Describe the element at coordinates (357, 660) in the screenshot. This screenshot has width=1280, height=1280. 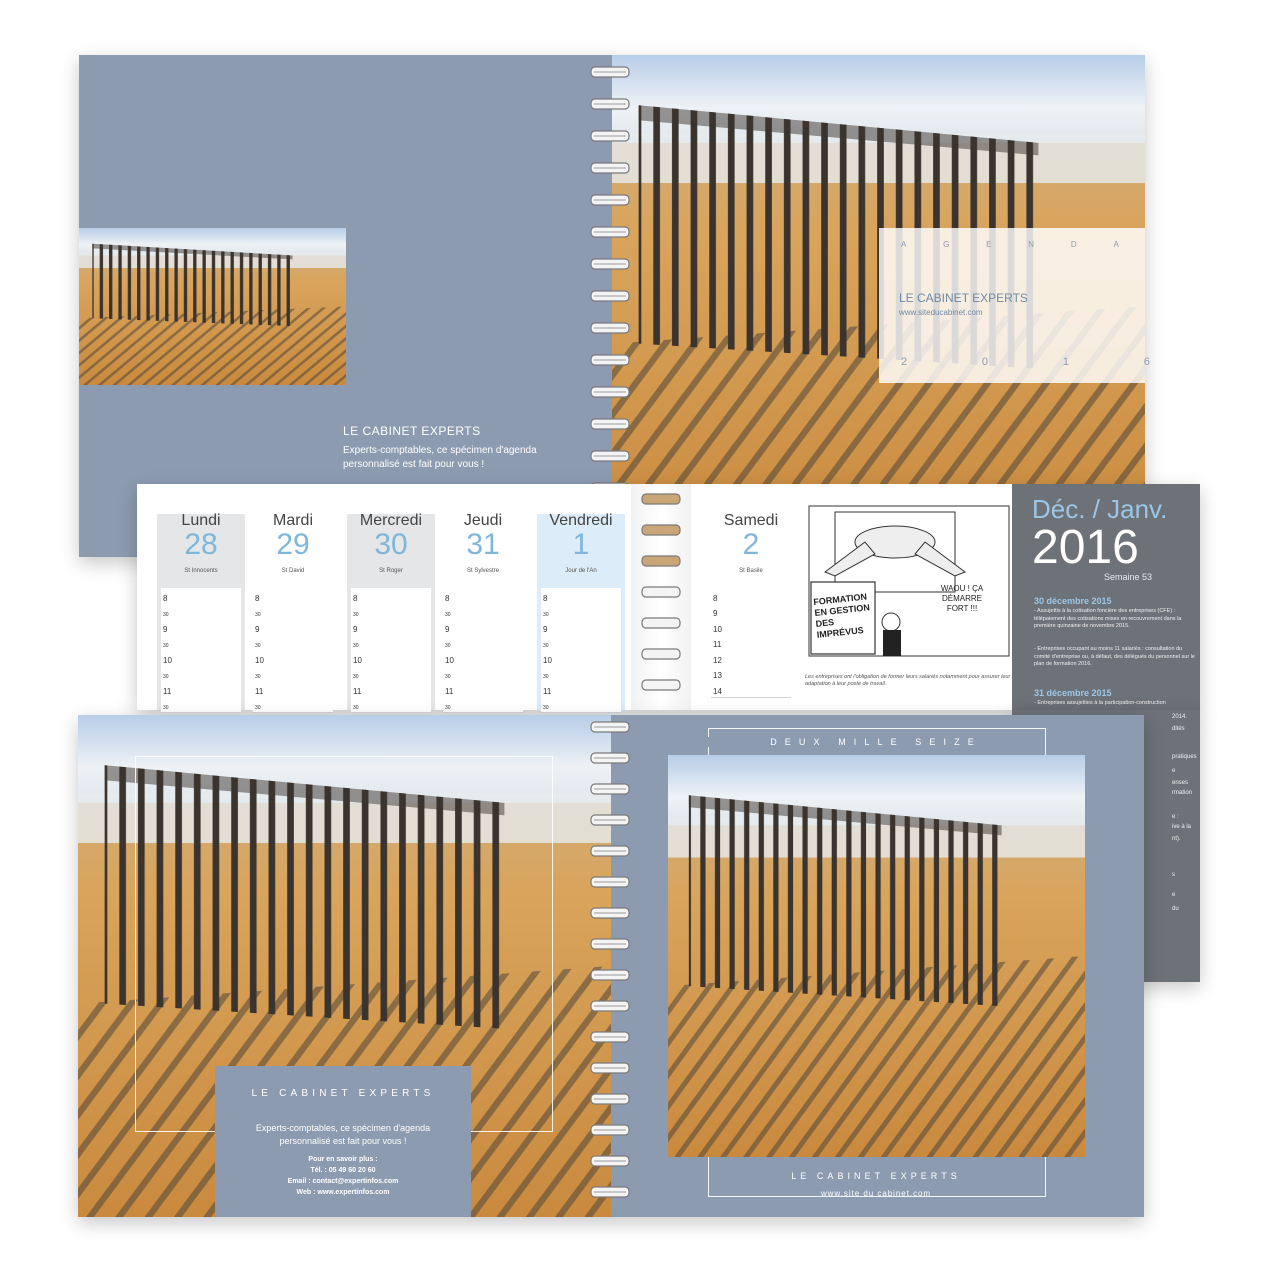
I see `hour-label: 10` at that location.